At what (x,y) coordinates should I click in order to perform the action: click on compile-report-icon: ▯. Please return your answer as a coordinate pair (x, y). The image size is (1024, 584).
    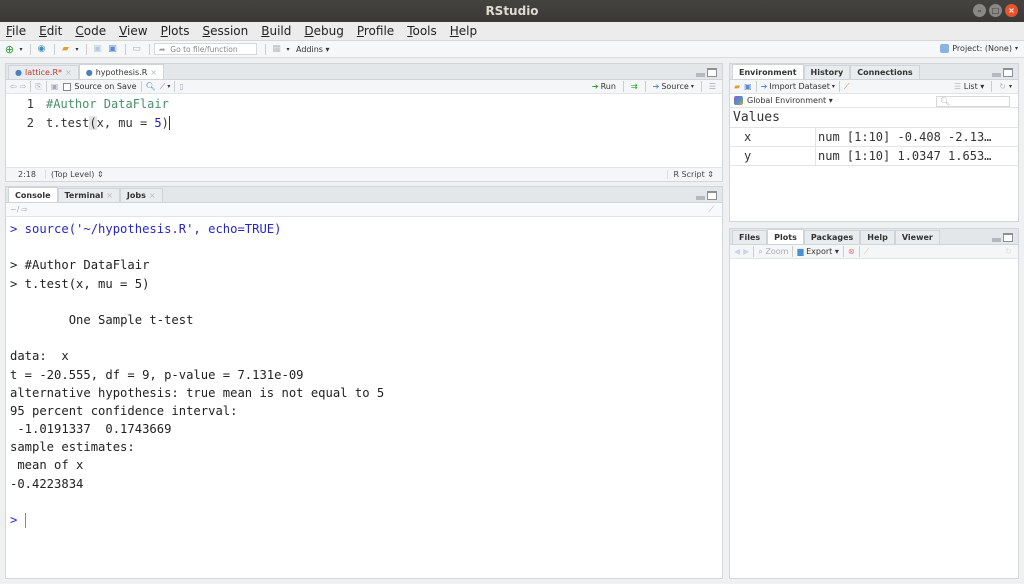
    Looking at the image, I should click on (181, 86).